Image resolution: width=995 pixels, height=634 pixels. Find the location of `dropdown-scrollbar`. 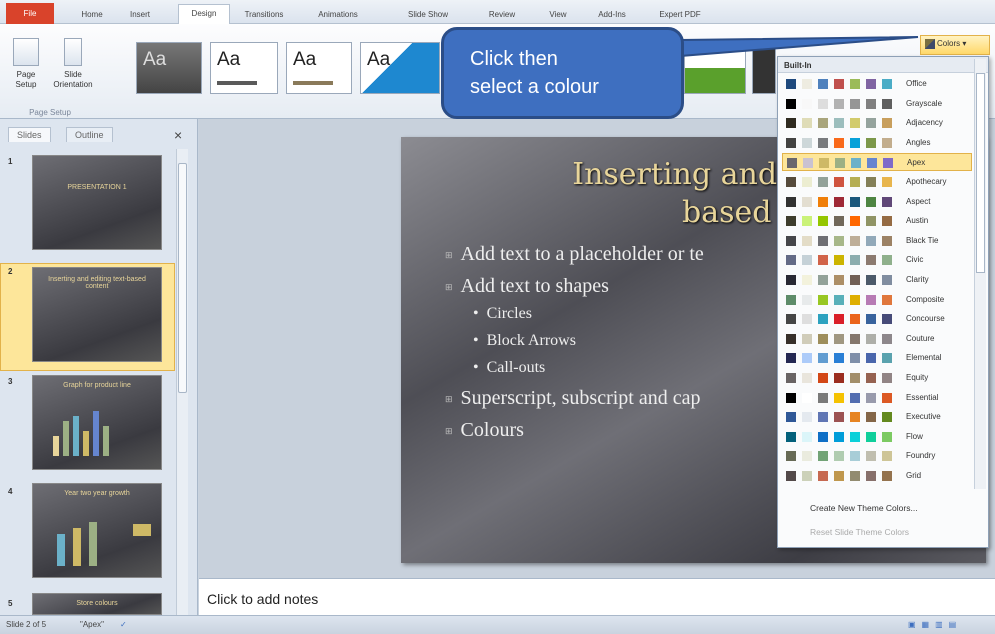

dropdown-scrollbar is located at coordinates (980, 274).